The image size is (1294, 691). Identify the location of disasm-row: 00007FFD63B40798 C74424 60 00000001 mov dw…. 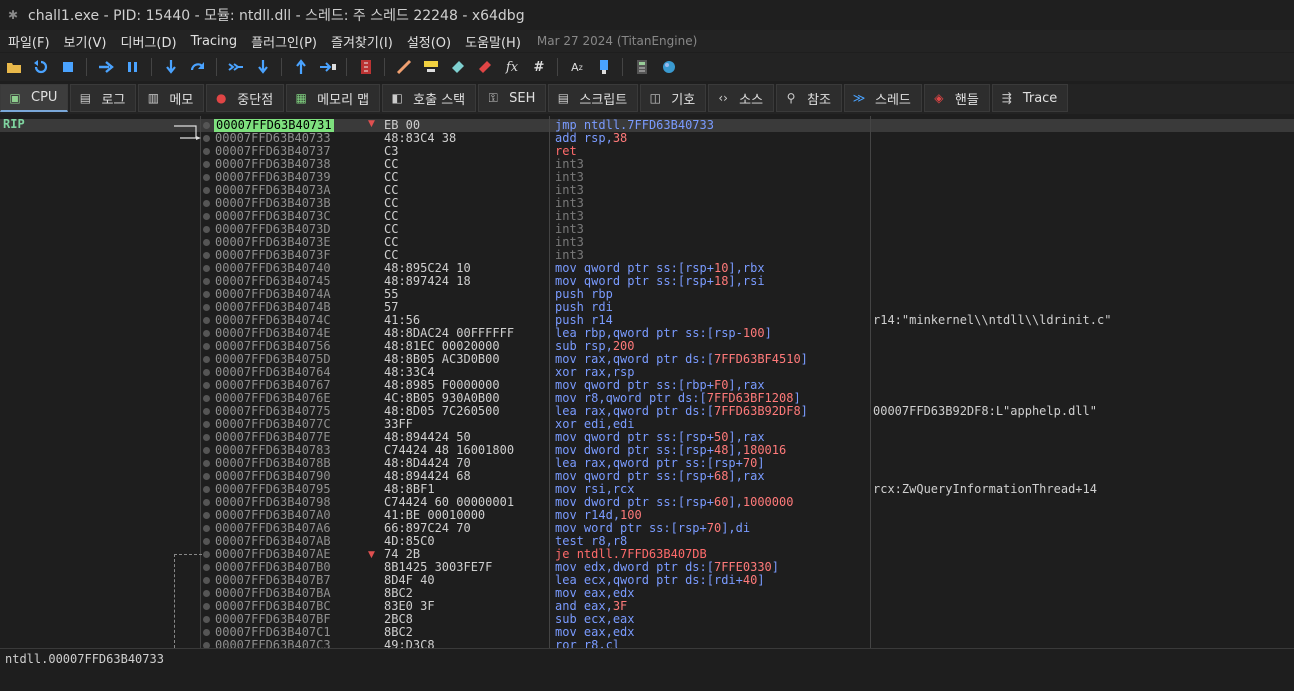
(647, 502).